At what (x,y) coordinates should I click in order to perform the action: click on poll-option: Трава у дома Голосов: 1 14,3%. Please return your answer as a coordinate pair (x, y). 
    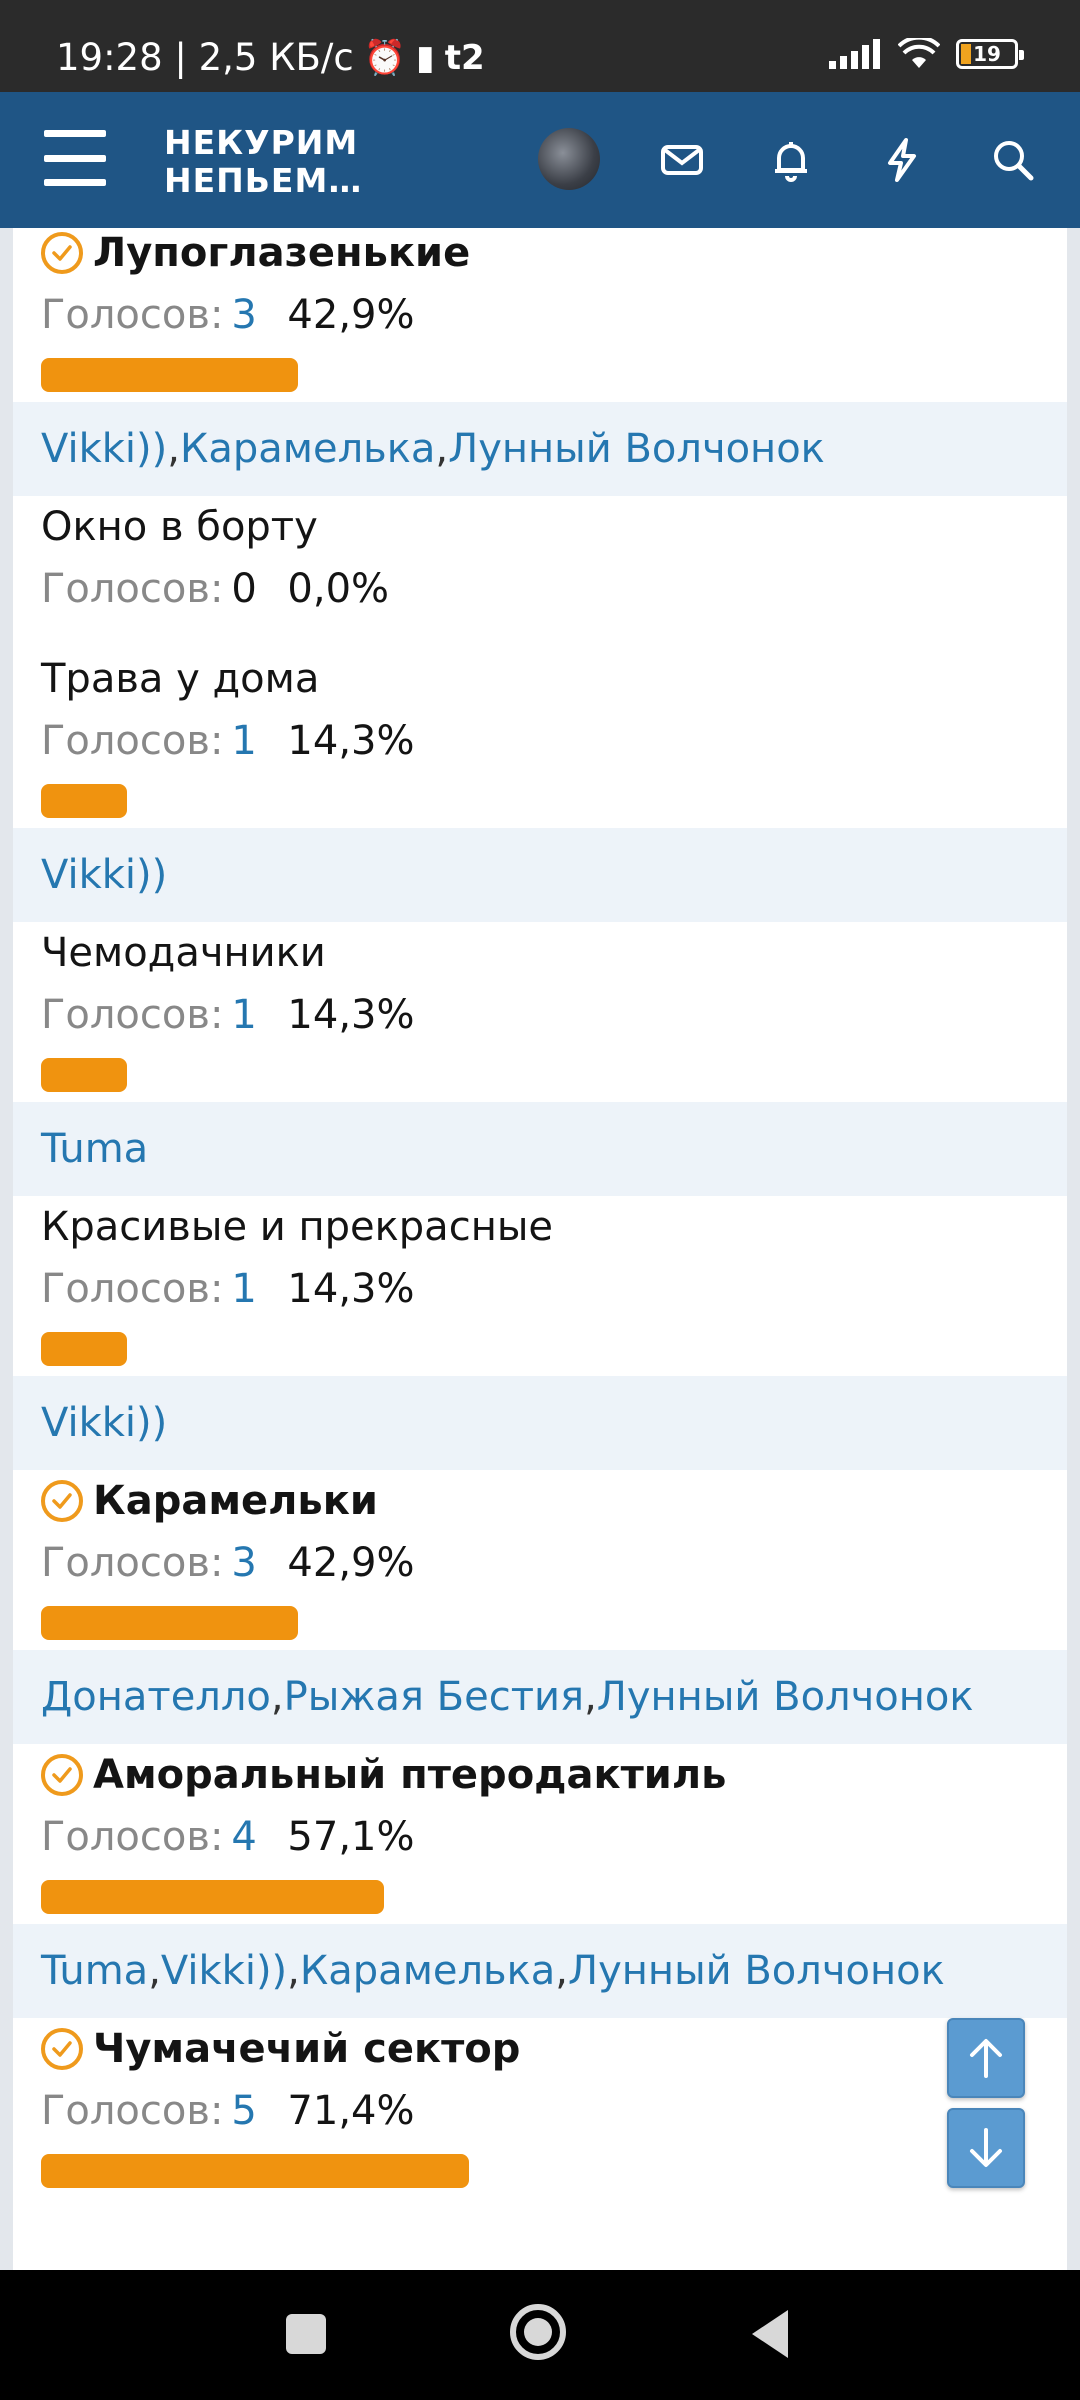
    Looking at the image, I should click on (540, 738).